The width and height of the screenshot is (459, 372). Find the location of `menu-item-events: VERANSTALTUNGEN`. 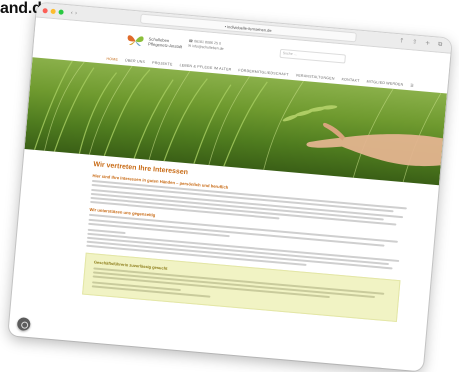

menu-item-events: VERANSTALTUNGEN is located at coordinates (315, 76).